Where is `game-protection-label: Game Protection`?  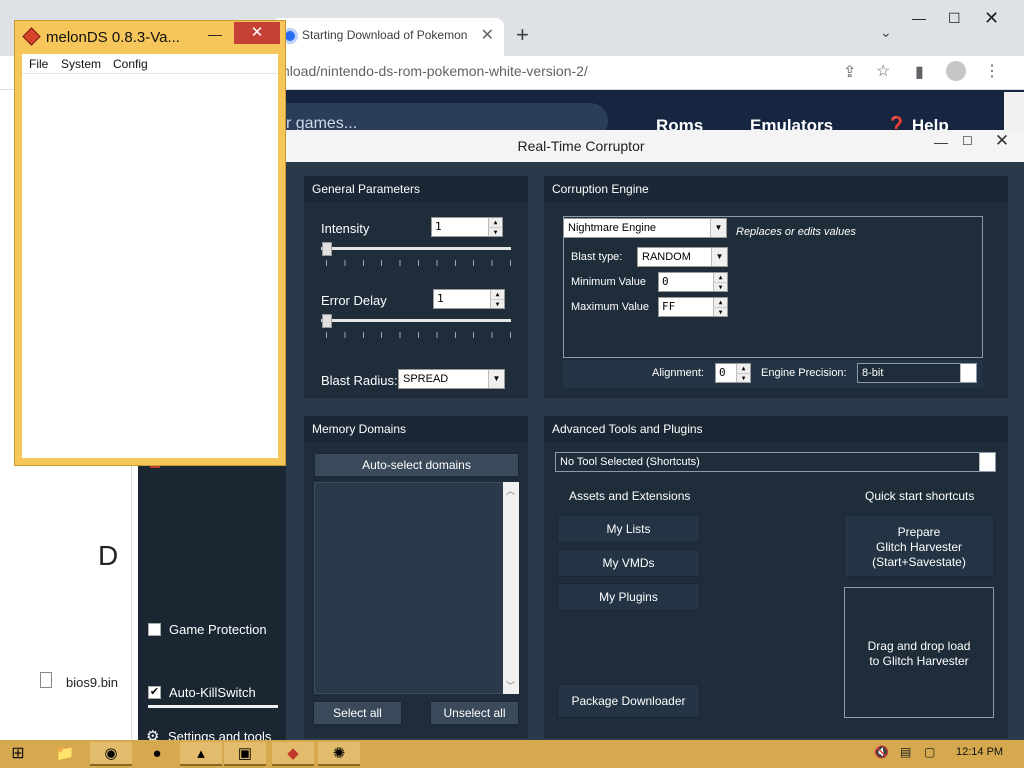
game-protection-label: Game Protection is located at coordinates (218, 629).